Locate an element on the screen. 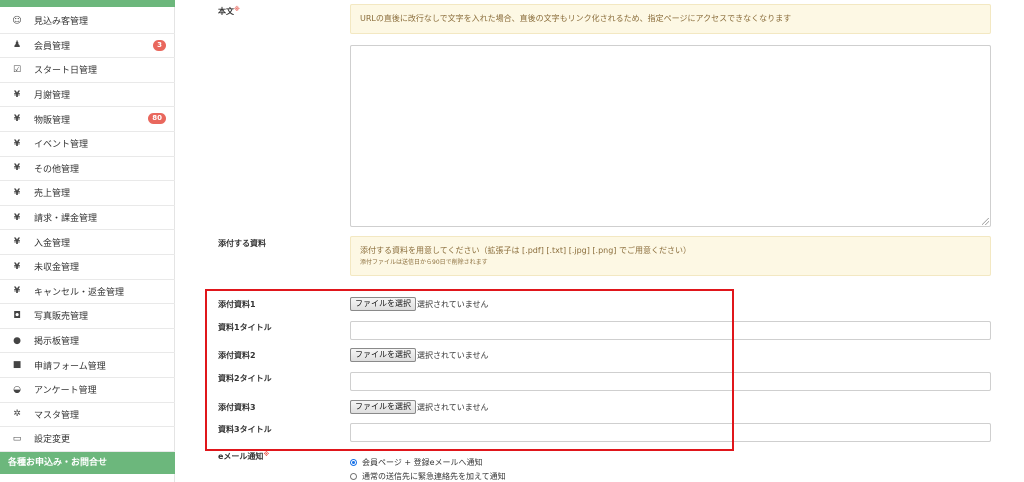 The image size is (1024, 482). sidebar-item-events: ¥ イベント管理 is located at coordinates (87, 144).